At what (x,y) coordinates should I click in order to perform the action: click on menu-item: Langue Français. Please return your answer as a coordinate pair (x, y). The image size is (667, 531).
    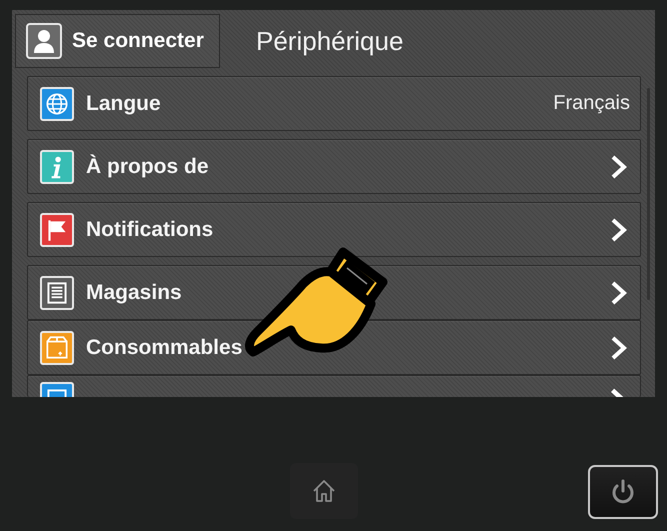
    Looking at the image, I should click on (334, 103).